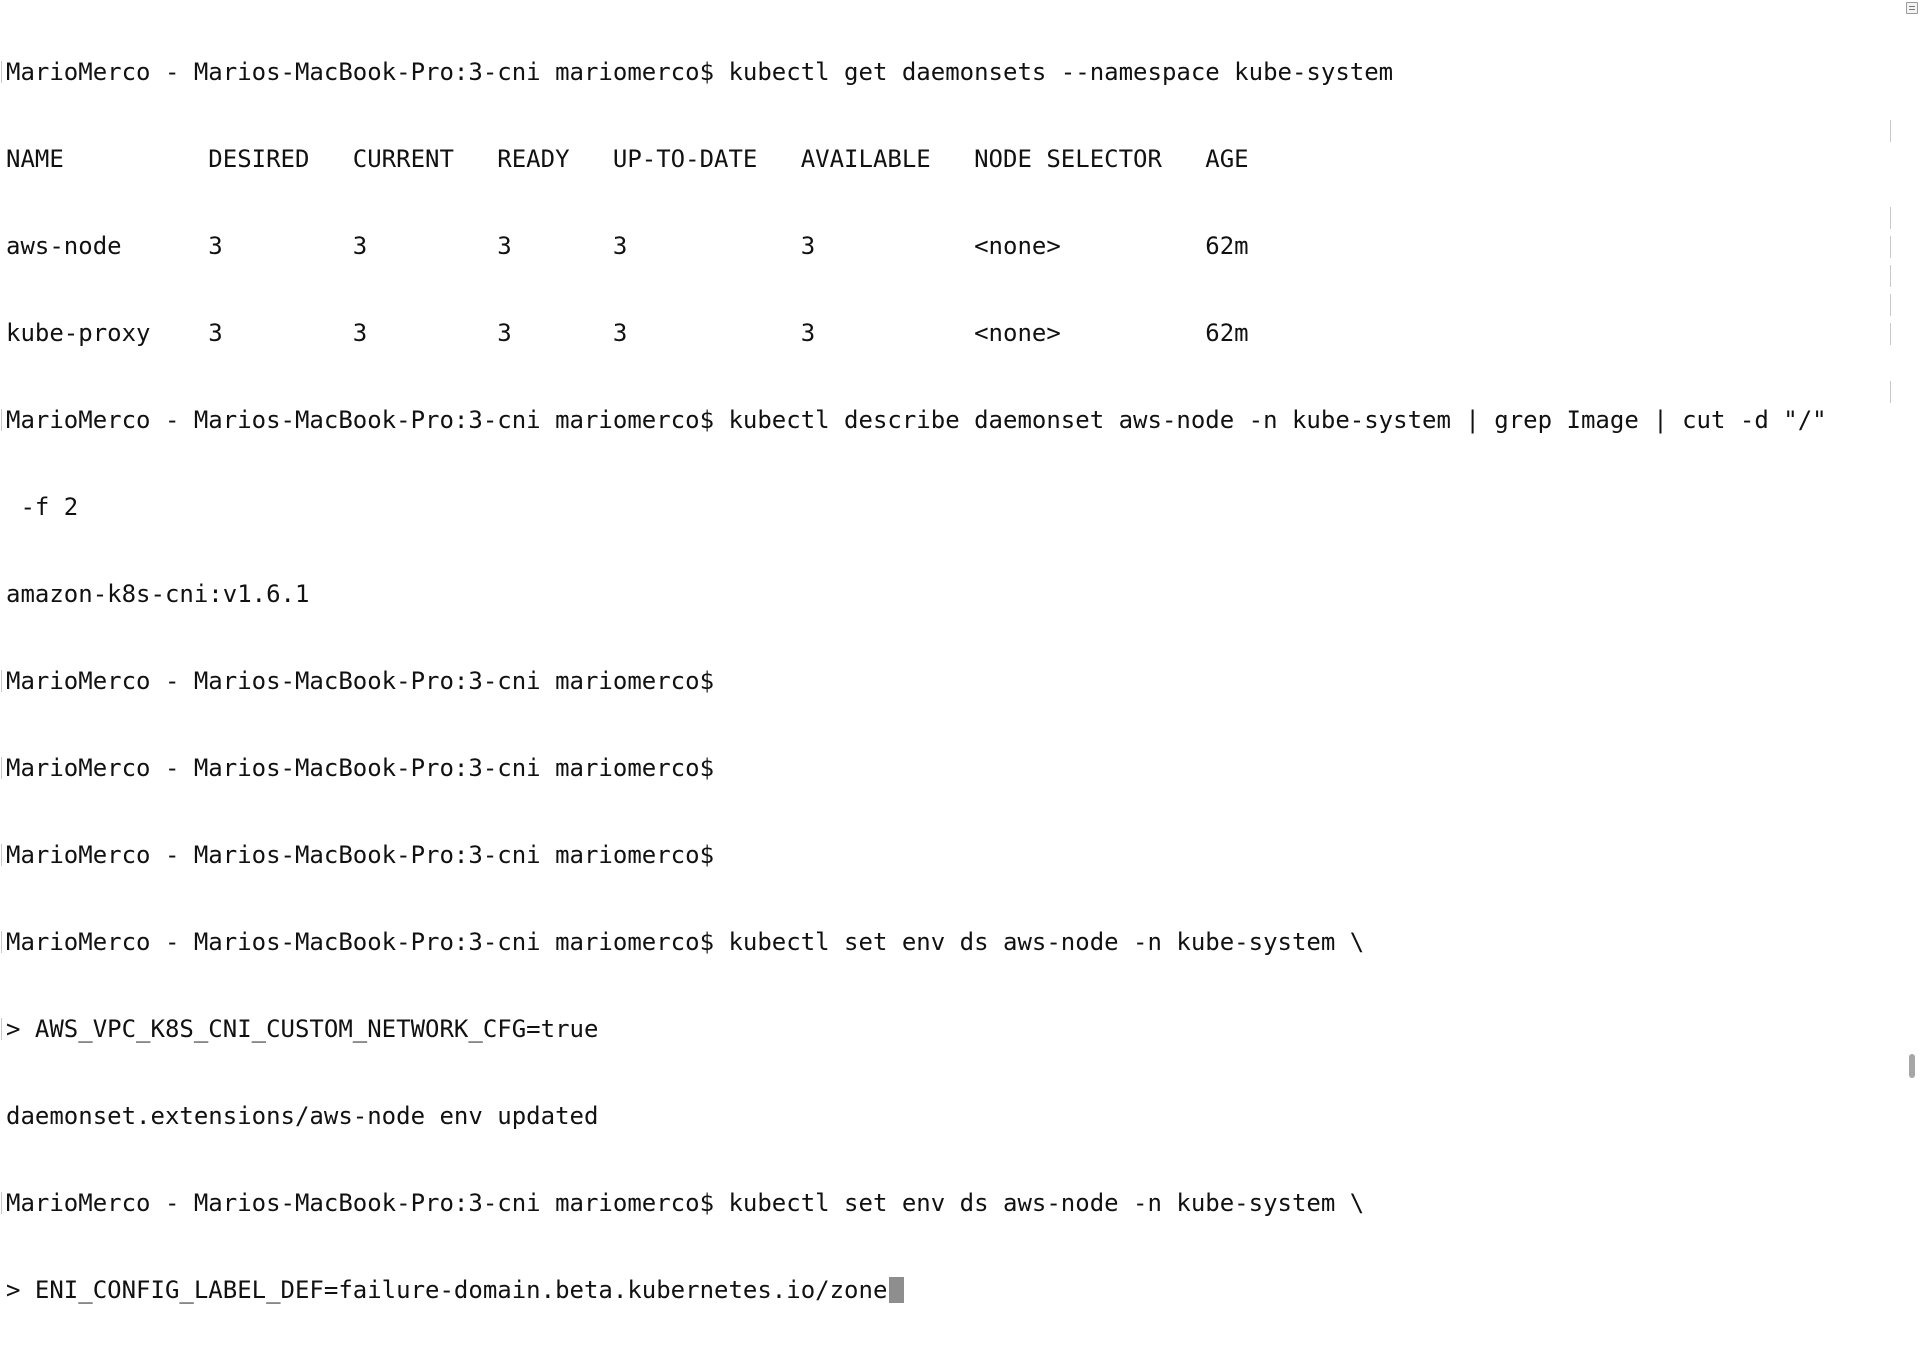 Image resolution: width=1920 pixels, height=1363 pixels. I want to click on terminal-line: aws-node 3 3 3 3 3 <none> 62m, so click(946, 246).